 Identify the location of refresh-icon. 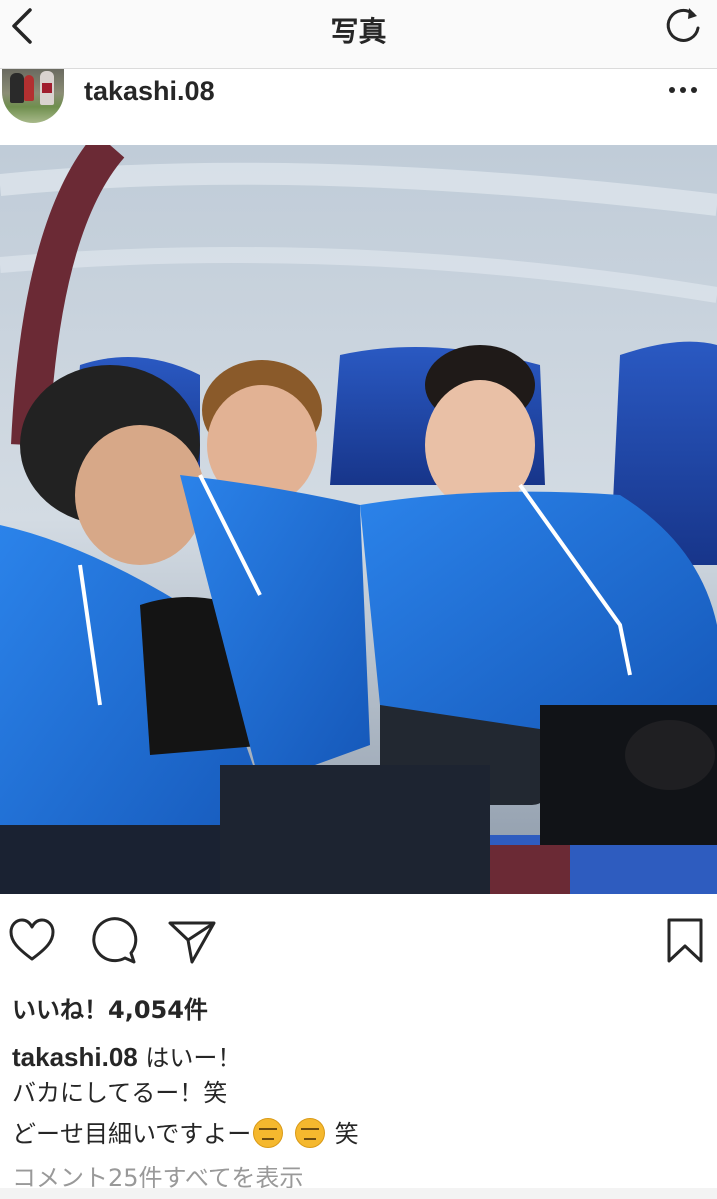
(683, 25).